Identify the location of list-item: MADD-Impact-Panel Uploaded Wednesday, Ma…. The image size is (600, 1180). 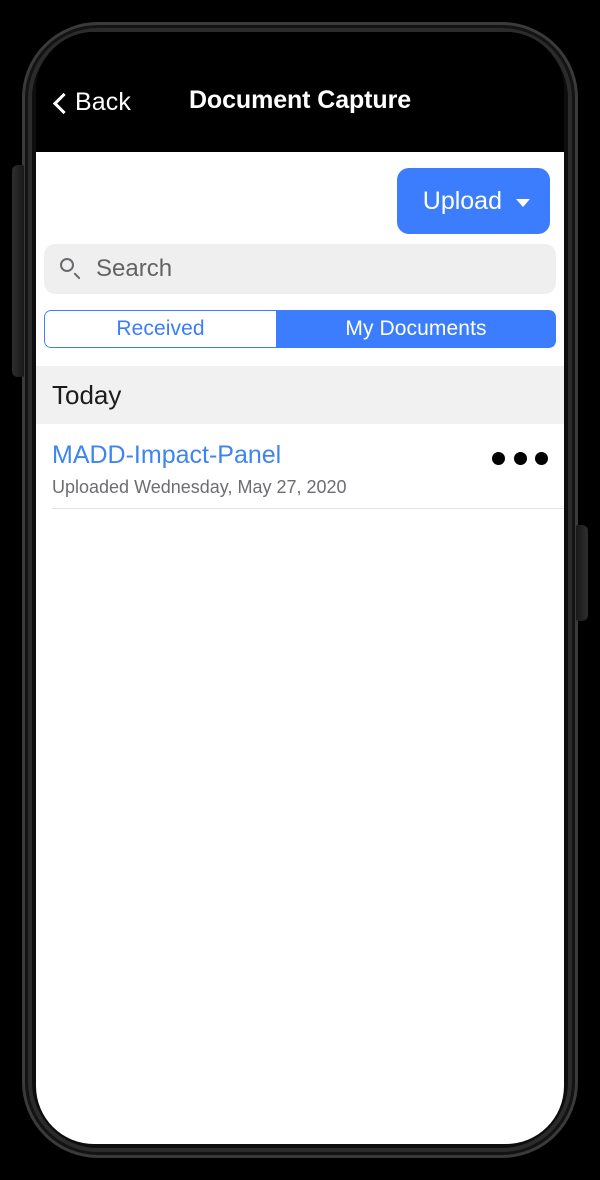
(300, 466).